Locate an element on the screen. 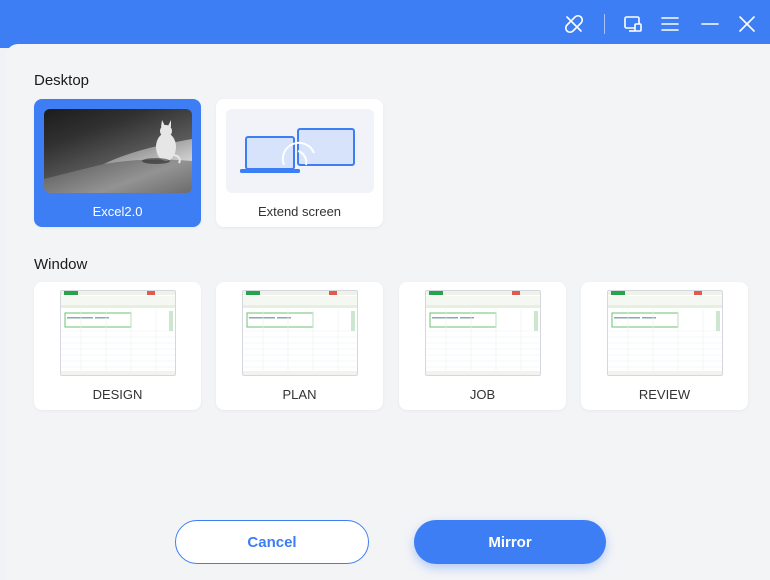 This screenshot has height=580, width=770. window-item-label: JOB is located at coordinates (482, 394).